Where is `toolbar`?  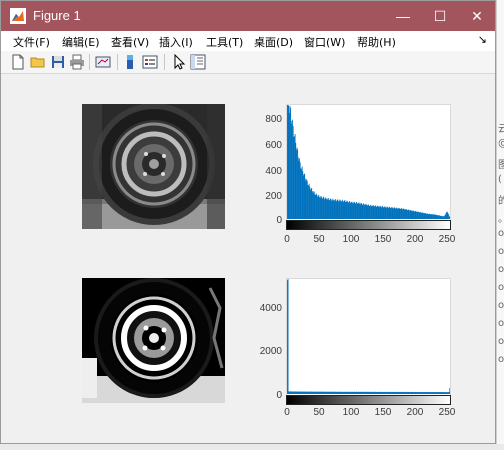 toolbar is located at coordinates (248, 62).